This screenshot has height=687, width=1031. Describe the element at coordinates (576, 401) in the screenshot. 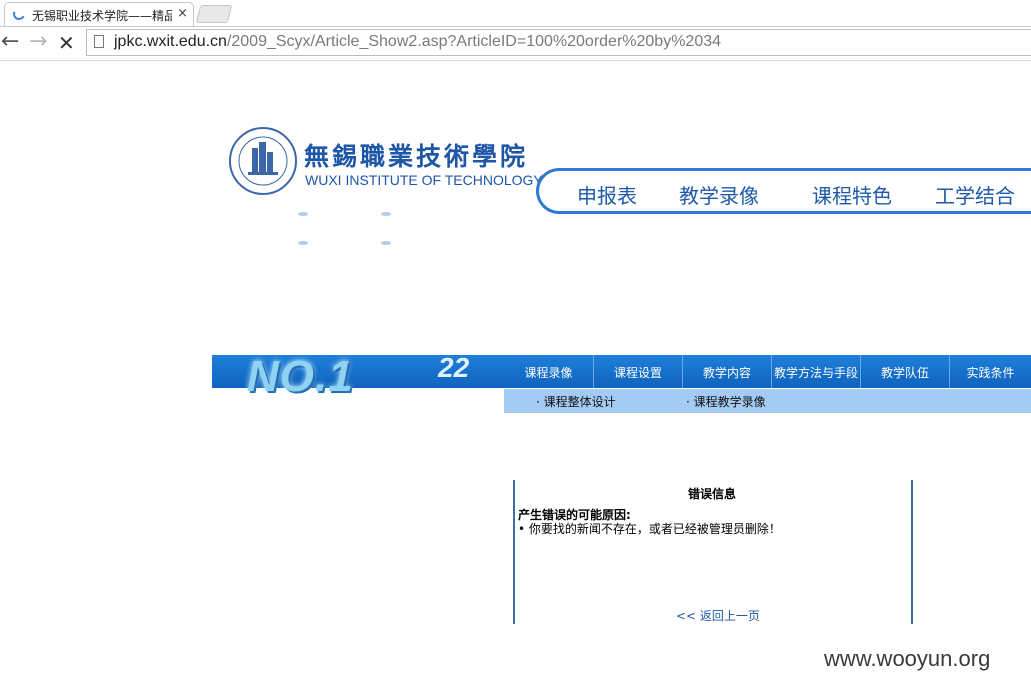

I see `submenu-overall-design: · 课程整体设计` at that location.